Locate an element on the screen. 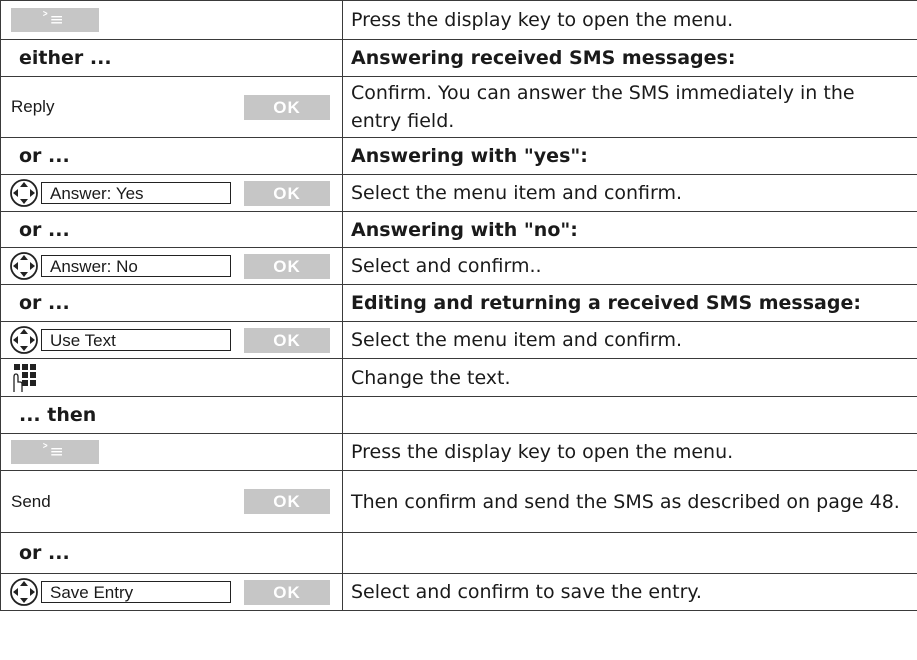  menu-item-answer-yes: Answer: Yes is located at coordinates (136, 193).